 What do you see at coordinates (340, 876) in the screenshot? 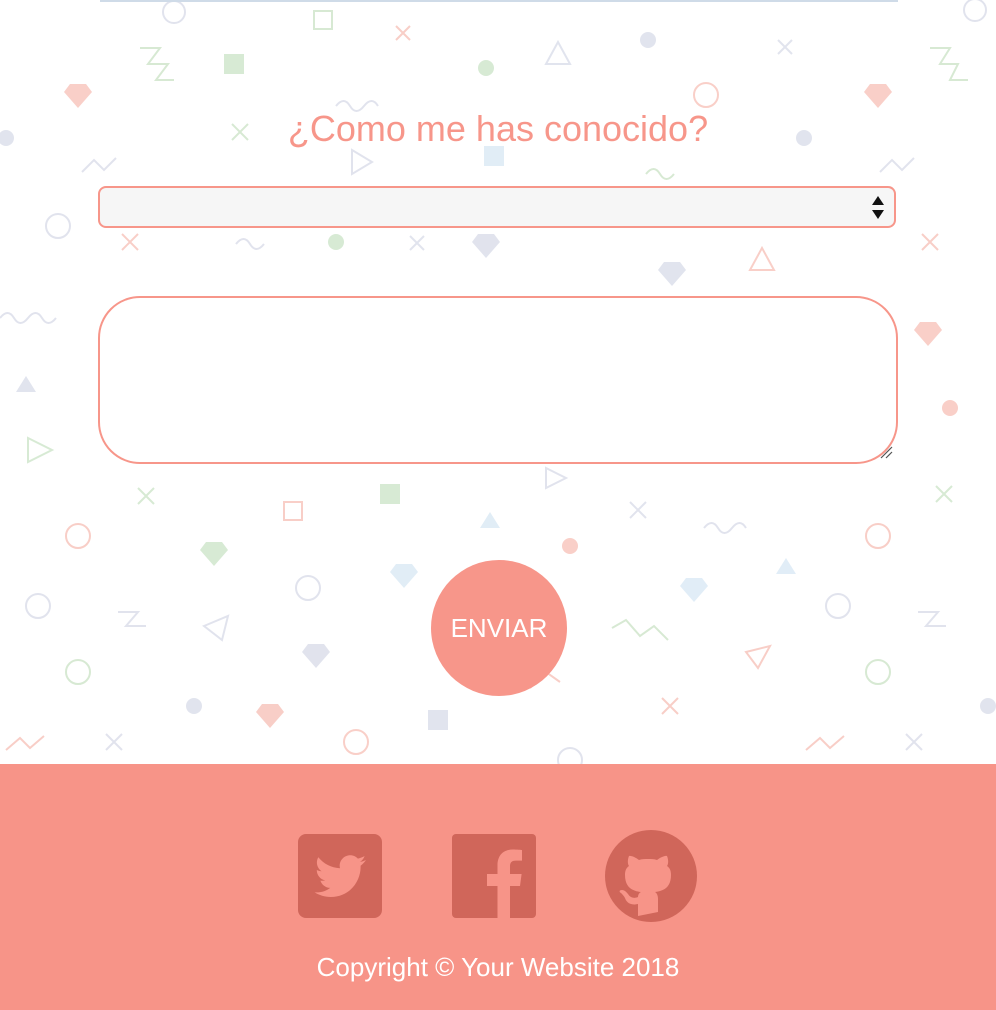
I see `twitter-icon` at bounding box center [340, 876].